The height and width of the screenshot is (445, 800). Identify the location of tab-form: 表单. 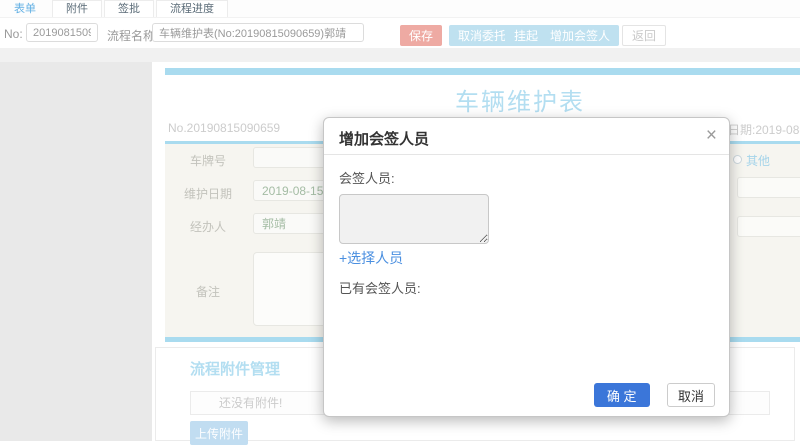
(25, 8).